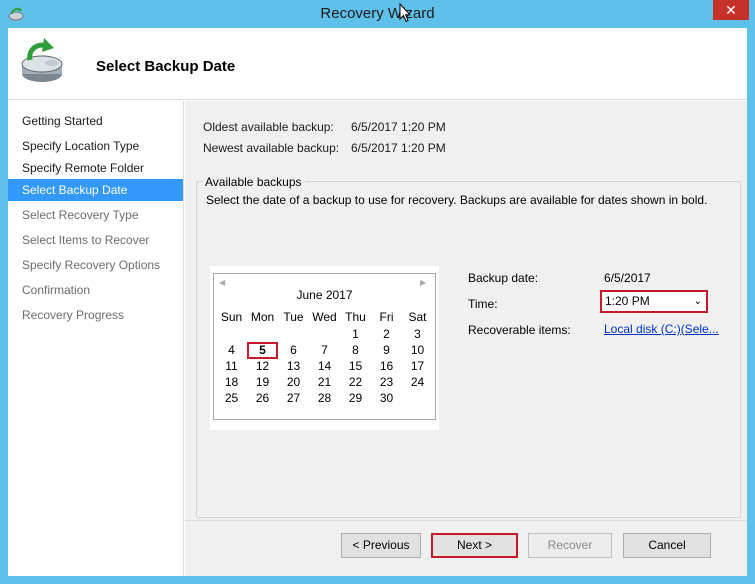  I want to click on calendar-day: 26, so click(262, 398).